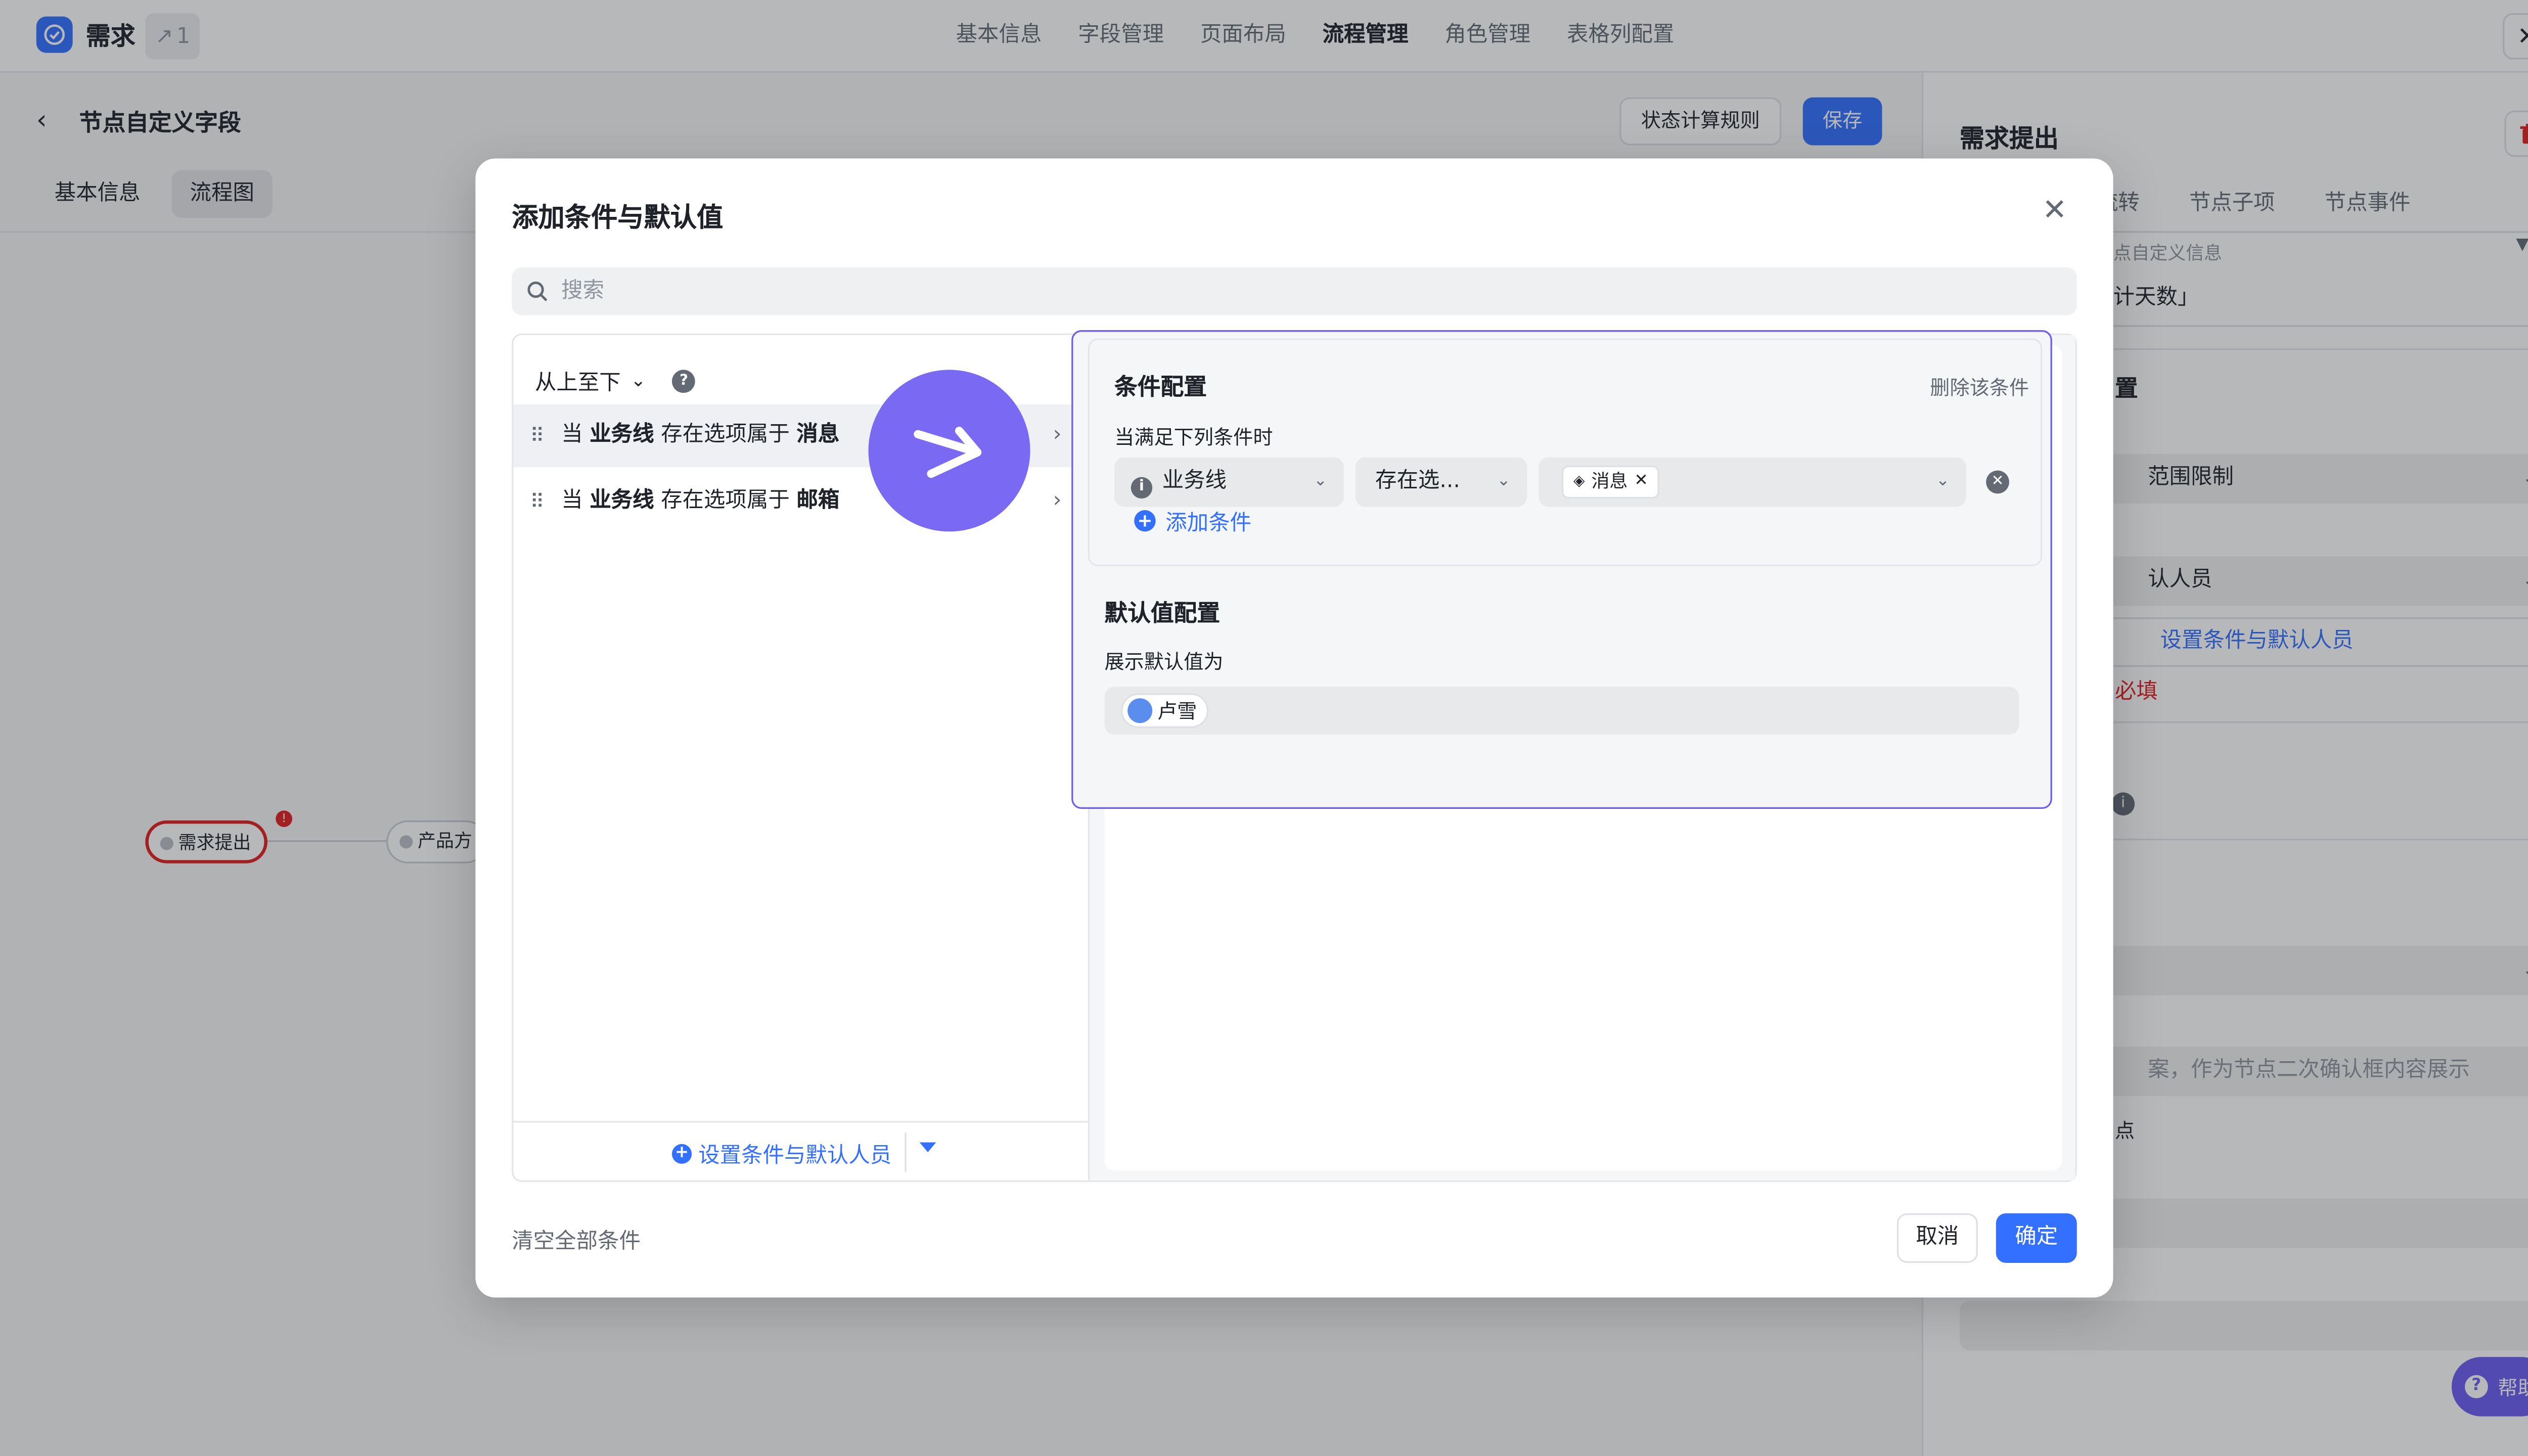 The image size is (2528, 1456). What do you see at coordinates (1209, 524) in the screenshot?
I see `add-filter-label: 添加条件` at bounding box center [1209, 524].